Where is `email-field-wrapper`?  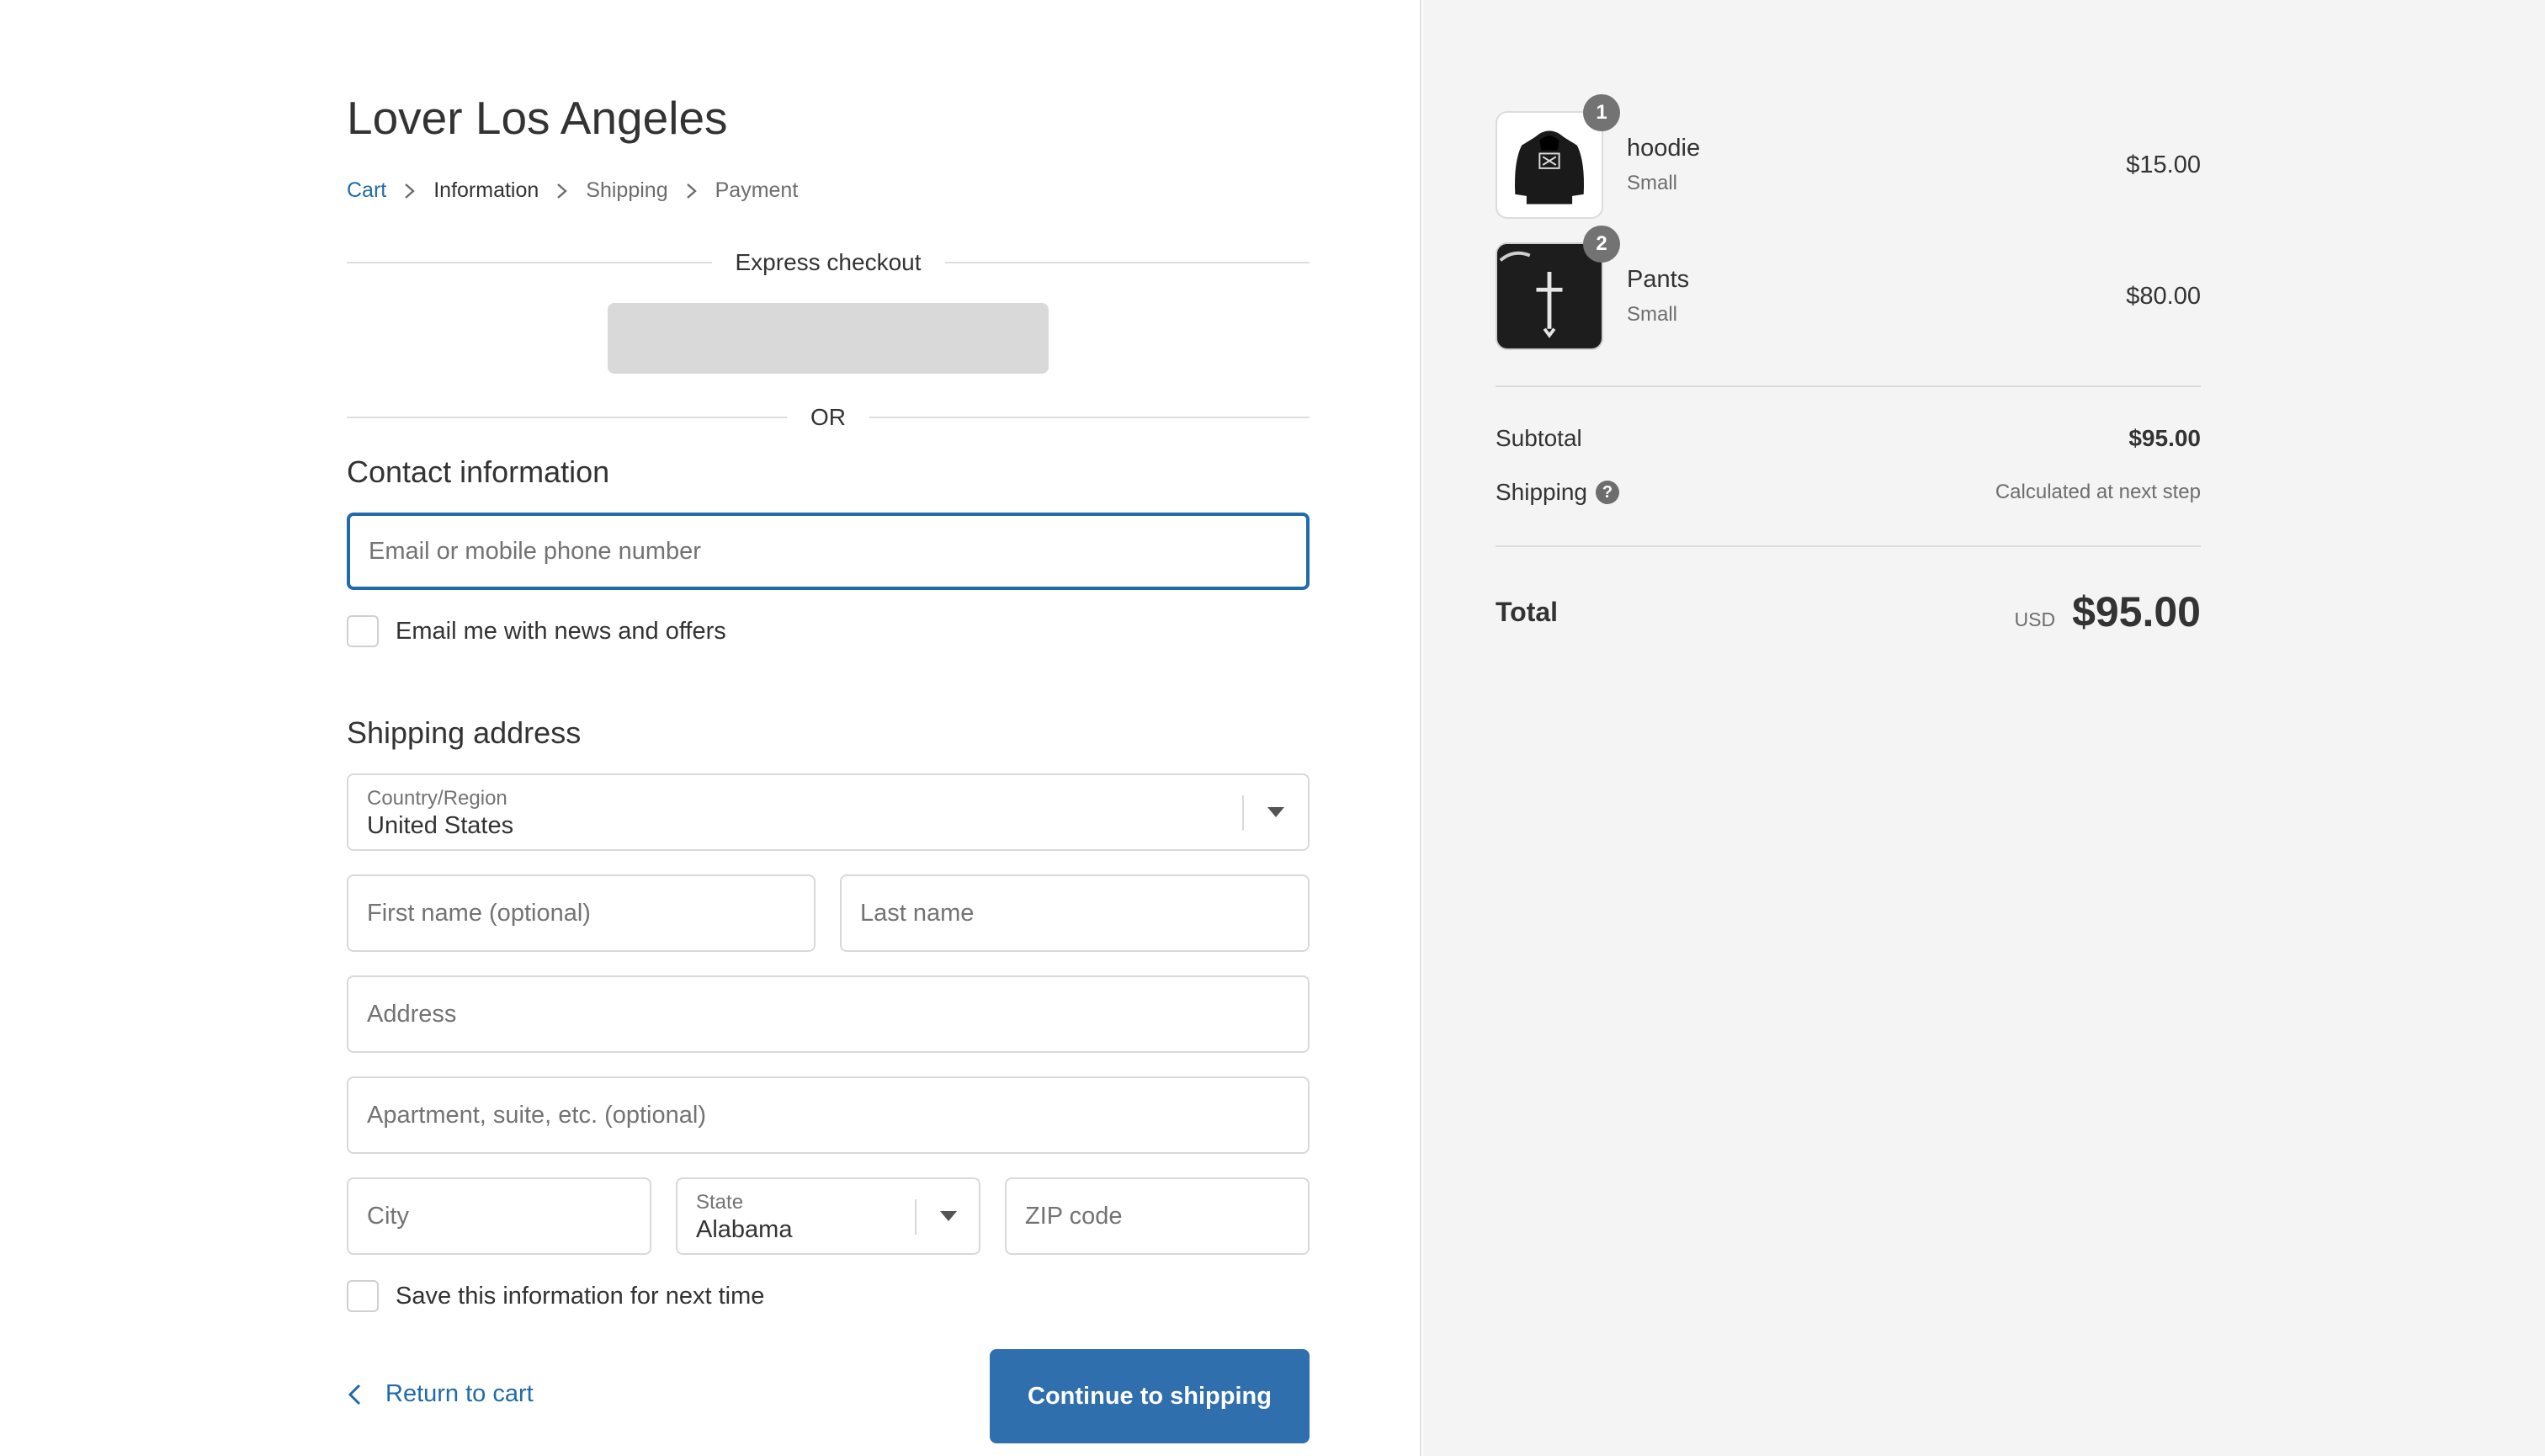
email-field-wrapper is located at coordinates (828, 551).